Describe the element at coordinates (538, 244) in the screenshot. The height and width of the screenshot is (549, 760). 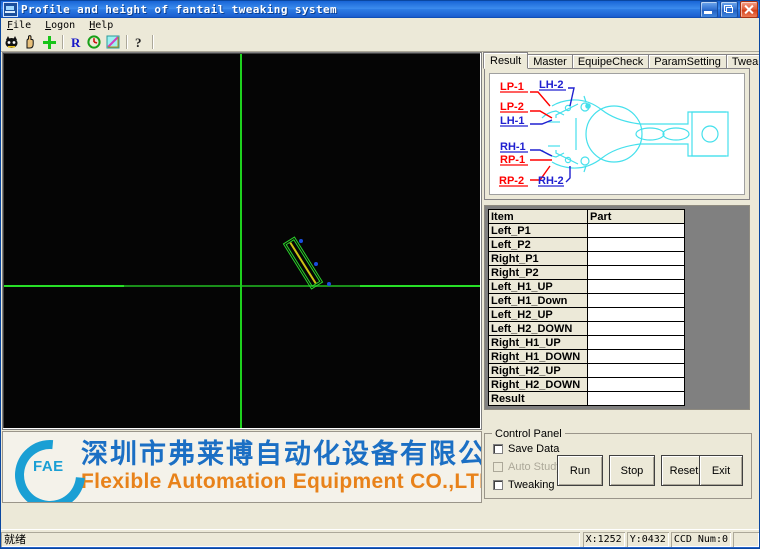
I see `row-label: Left_P2` at that location.